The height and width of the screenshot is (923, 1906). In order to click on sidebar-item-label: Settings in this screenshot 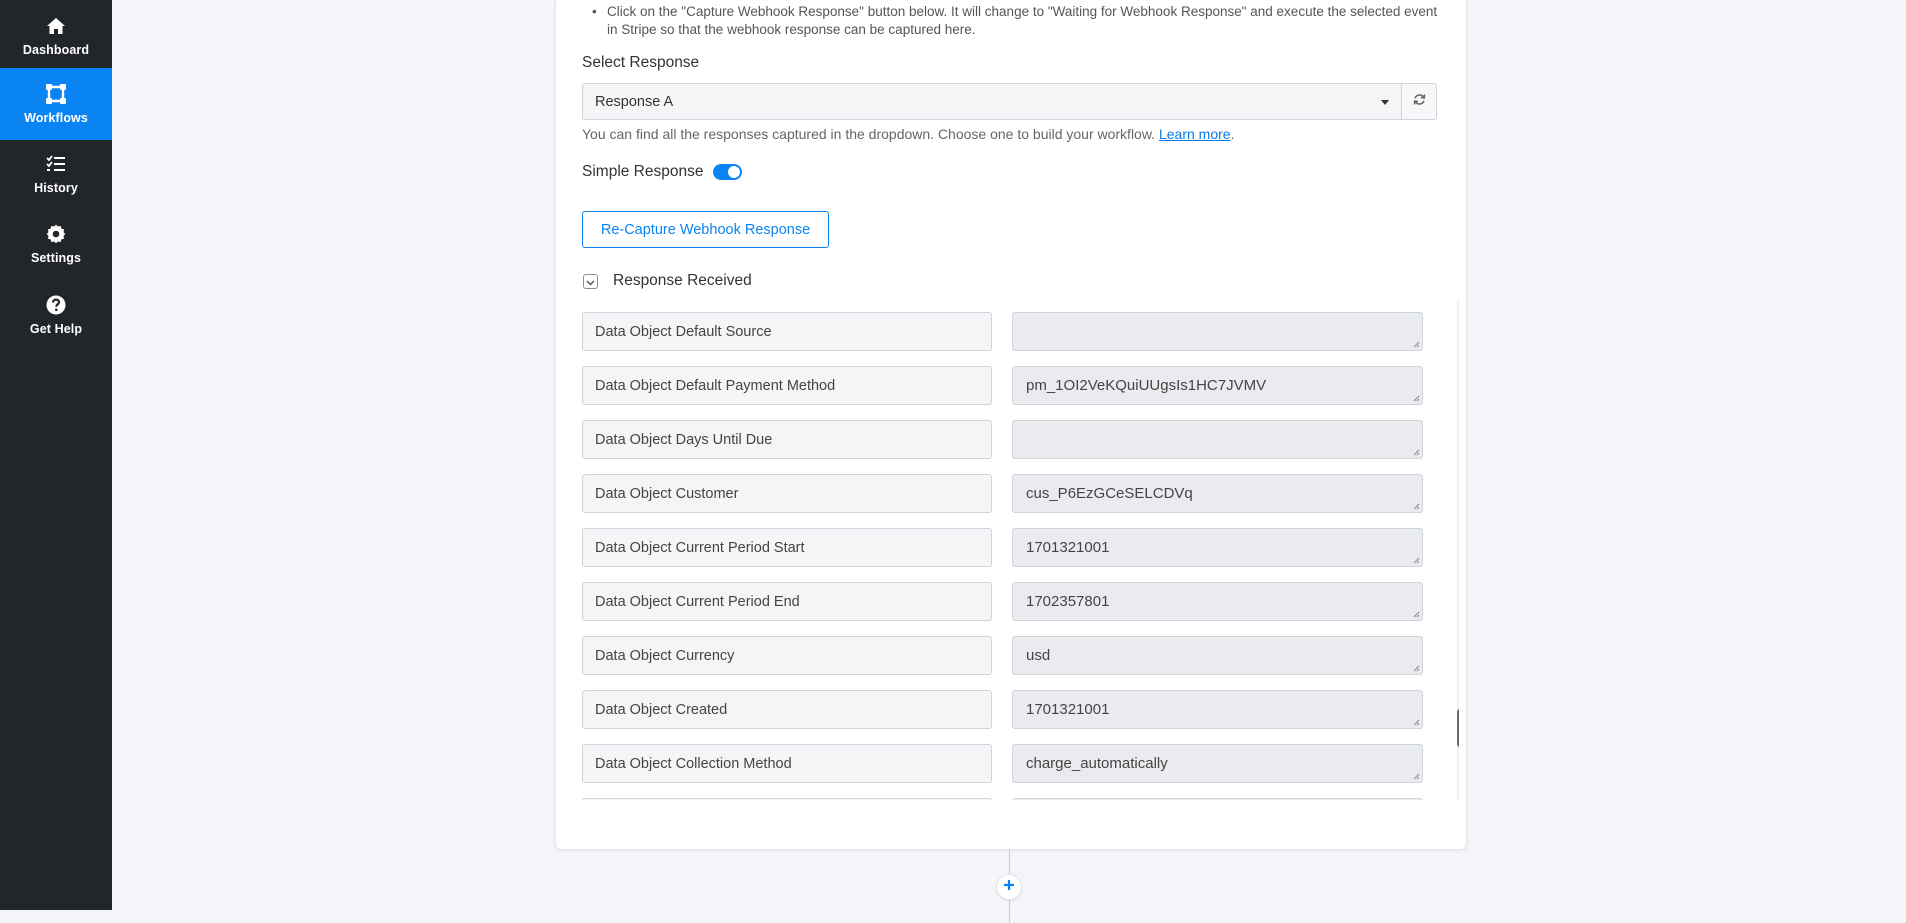, I will do `click(56, 258)`.